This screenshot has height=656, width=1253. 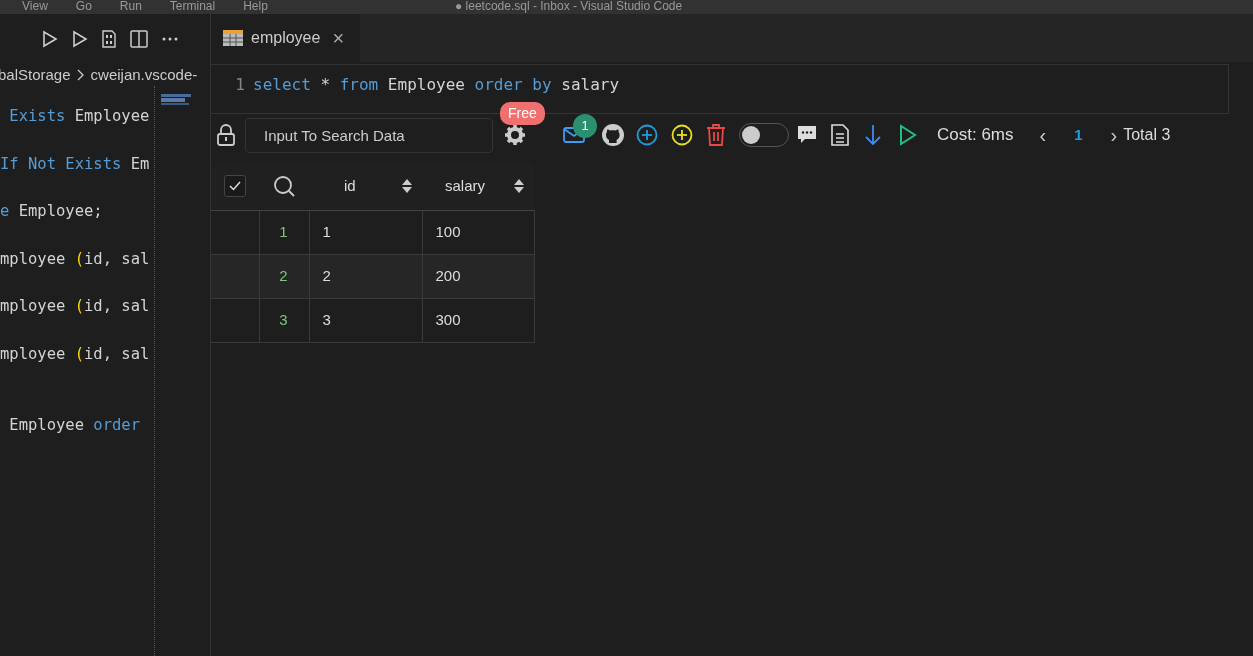 What do you see at coordinates (74, 425) in the screenshot?
I see `code-line: Employee order` at bounding box center [74, 425].